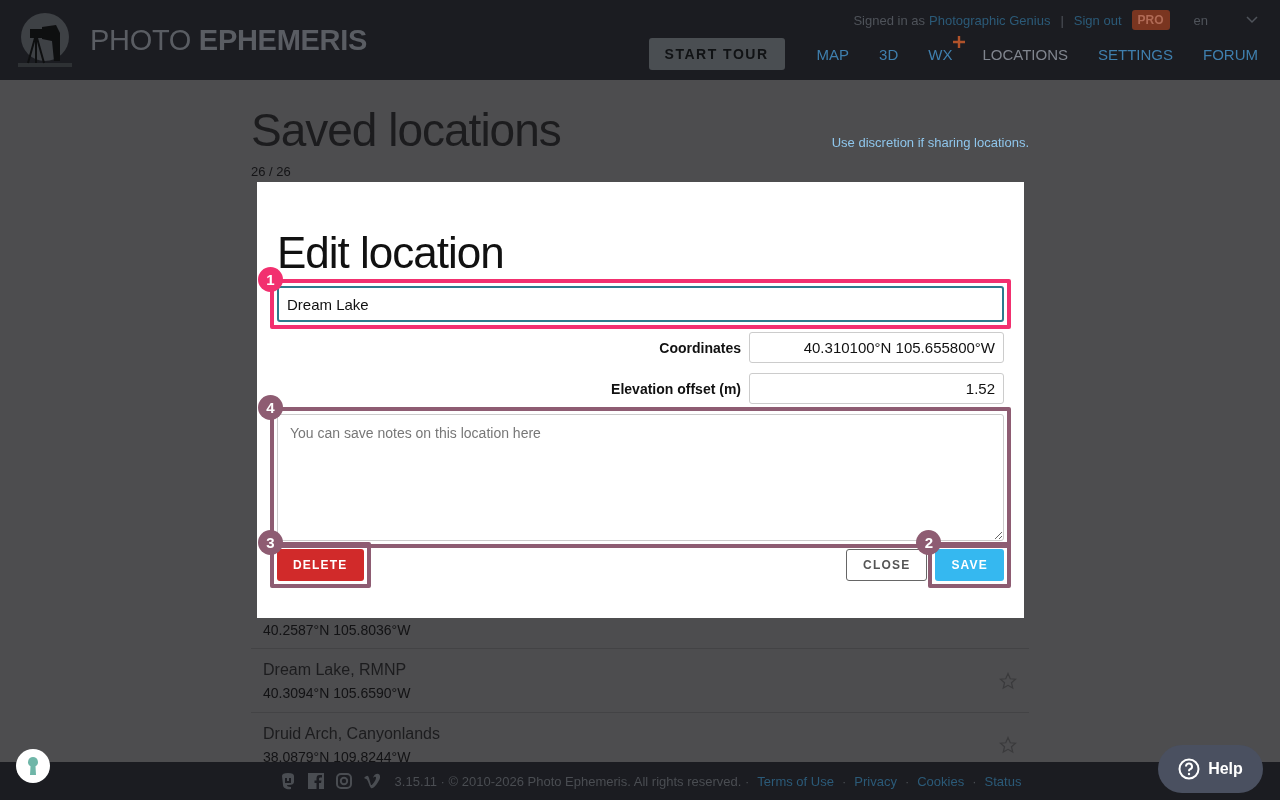  I want to click on save-button: SAVE, so click(969, 565).